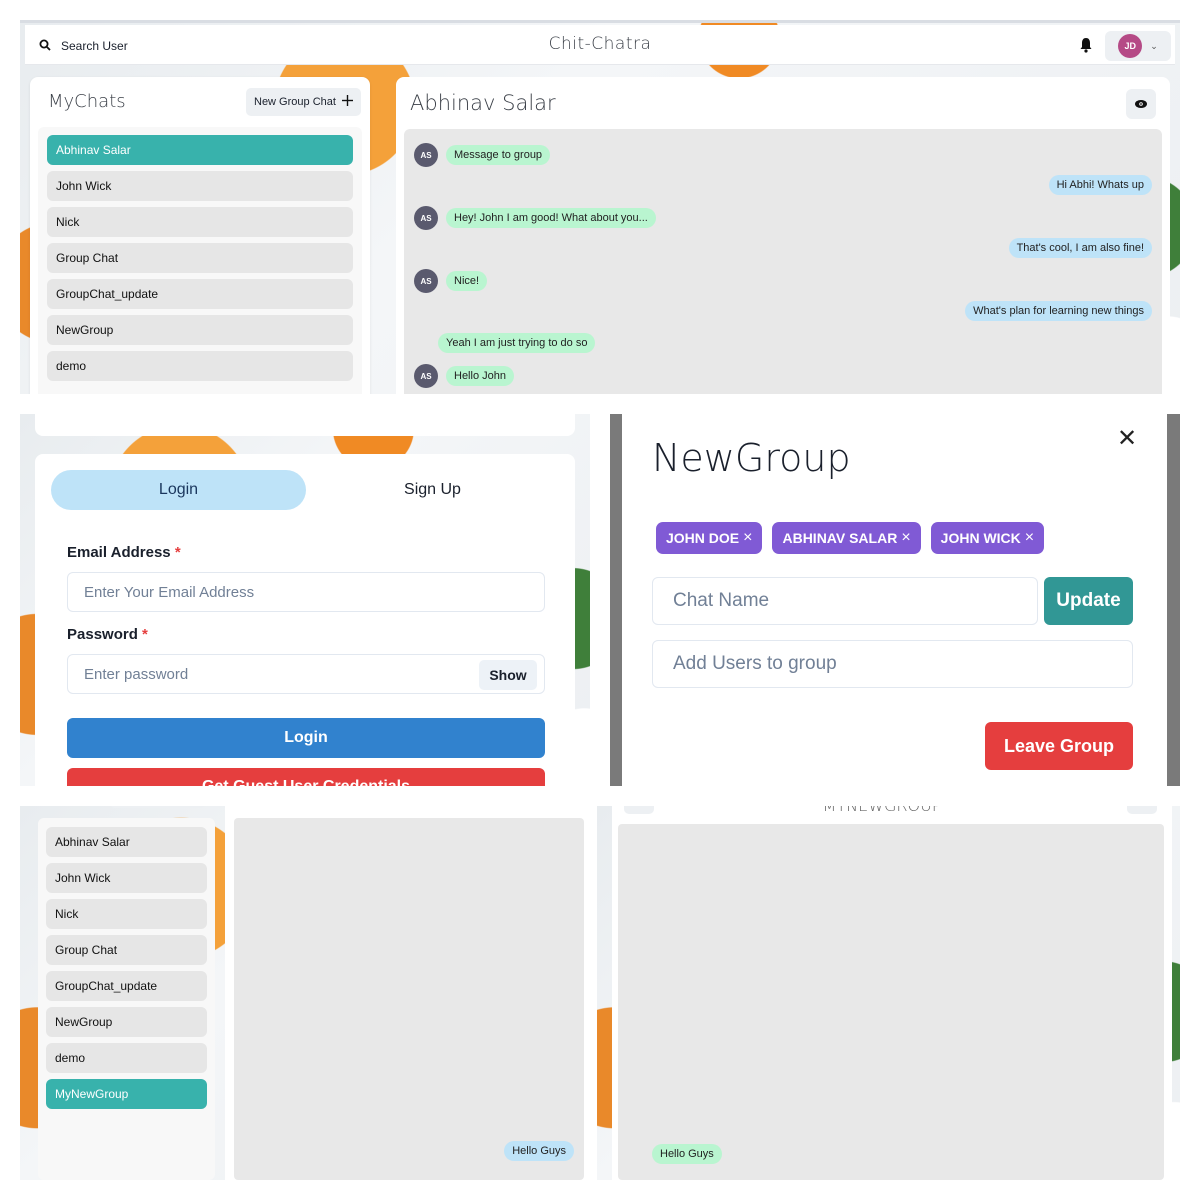 The height and width of the screenshot is (1200, 1200). I want to click on email-label: Email Address *, so click(124, 552).